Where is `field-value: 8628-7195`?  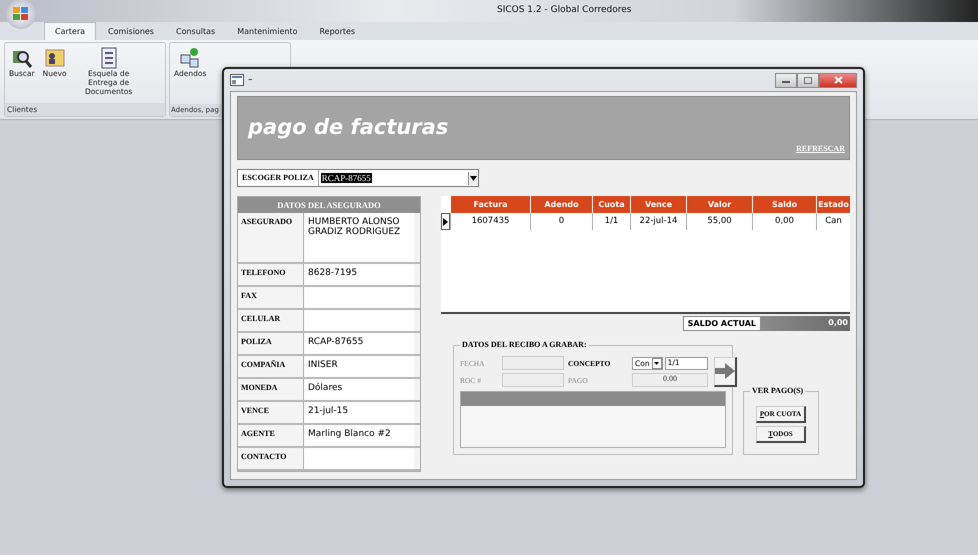 field-value: 8628-7195 is located at coordinates (359, 274).